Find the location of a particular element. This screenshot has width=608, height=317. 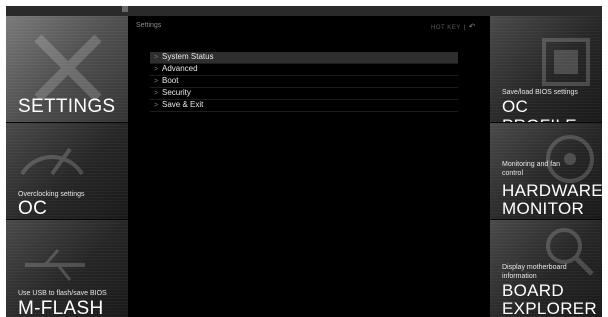

hotkey-area: HOT KEY | ↶ is located at coordinates (453, 26).